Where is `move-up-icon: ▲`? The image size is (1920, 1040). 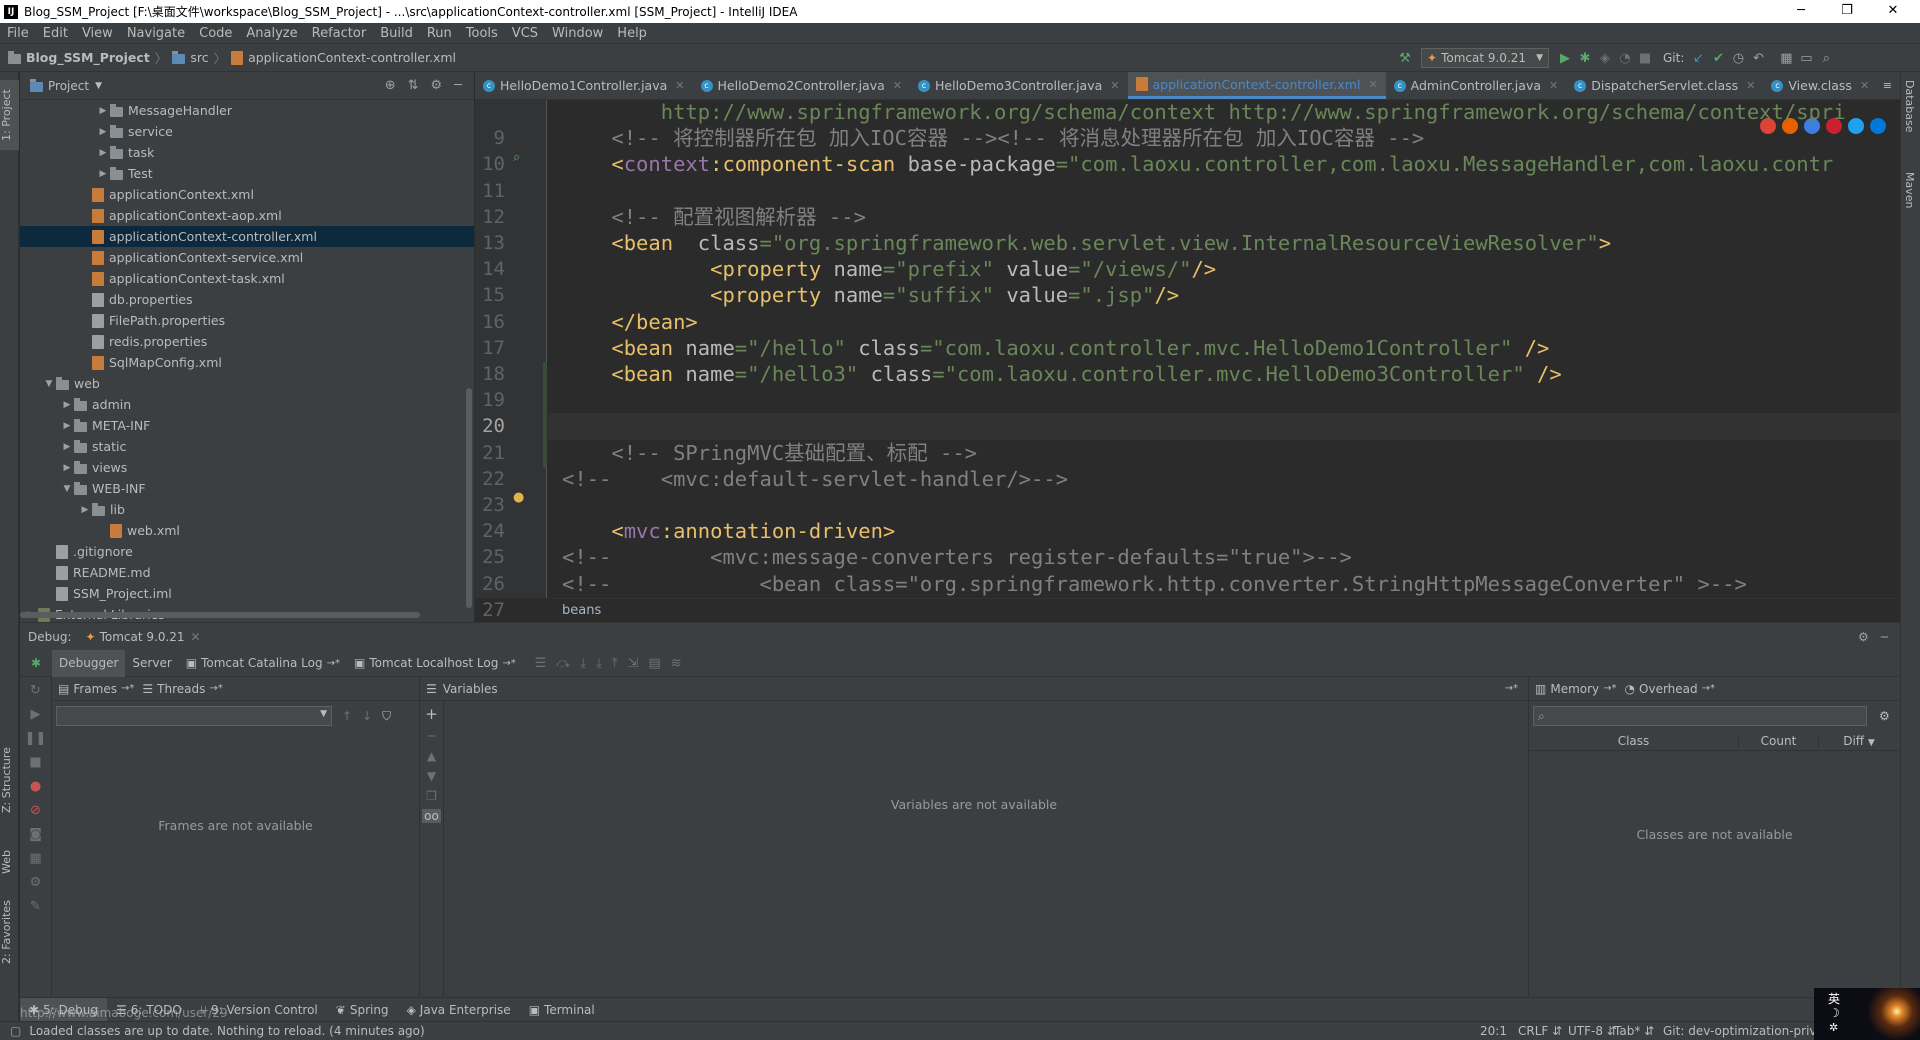
move-up-icon: ▲ is located at coordinates (431, 756).